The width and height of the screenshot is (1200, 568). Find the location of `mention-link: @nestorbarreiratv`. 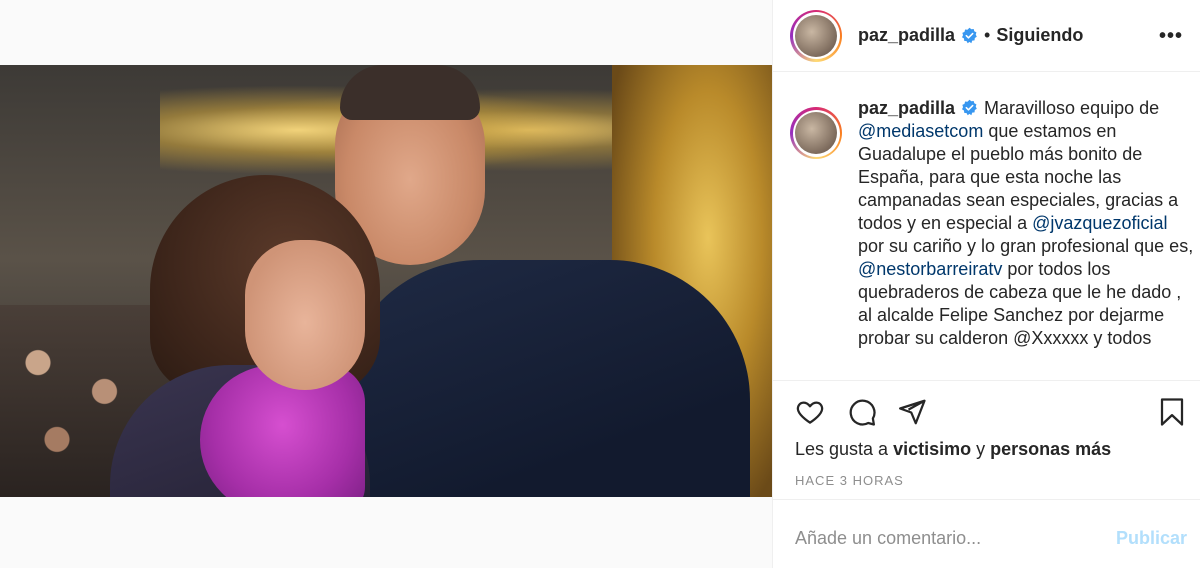

mention-link: @nestorbarreiratv is located at coordinates (930, 269).